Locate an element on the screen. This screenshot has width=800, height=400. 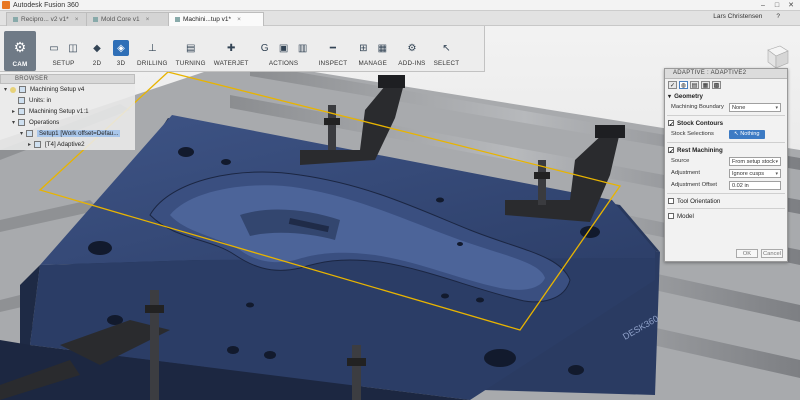
window-title: Autodesk Fusion 360 is located at coordinates (46, 5).